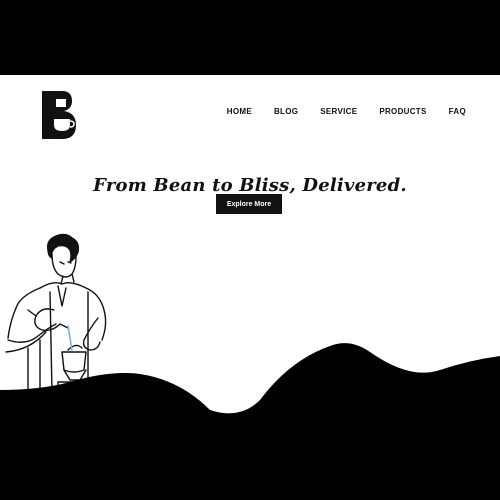  Describe the element at coordinates (338, 111) in the screenshot. I see `nav-service: SERVICE` at that location.